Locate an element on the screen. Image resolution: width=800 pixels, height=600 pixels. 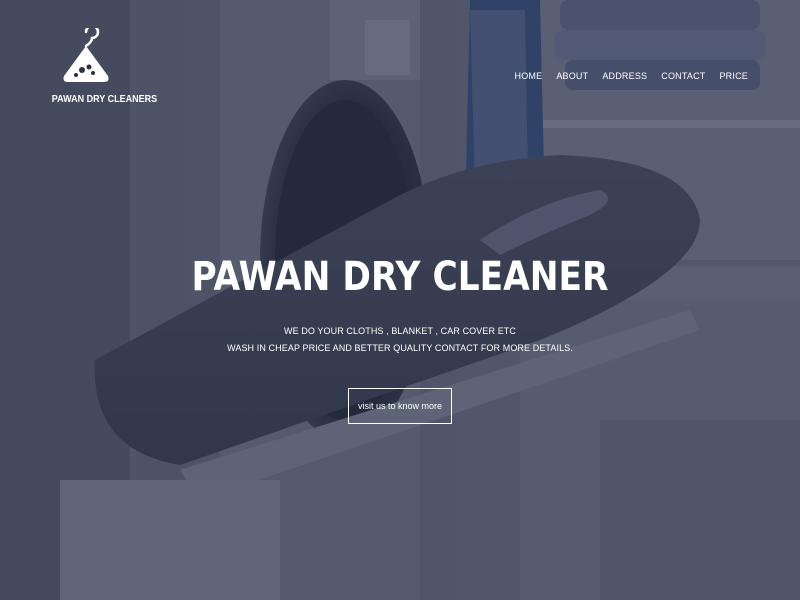
hanger-icon is located at coordinates (86, 55).